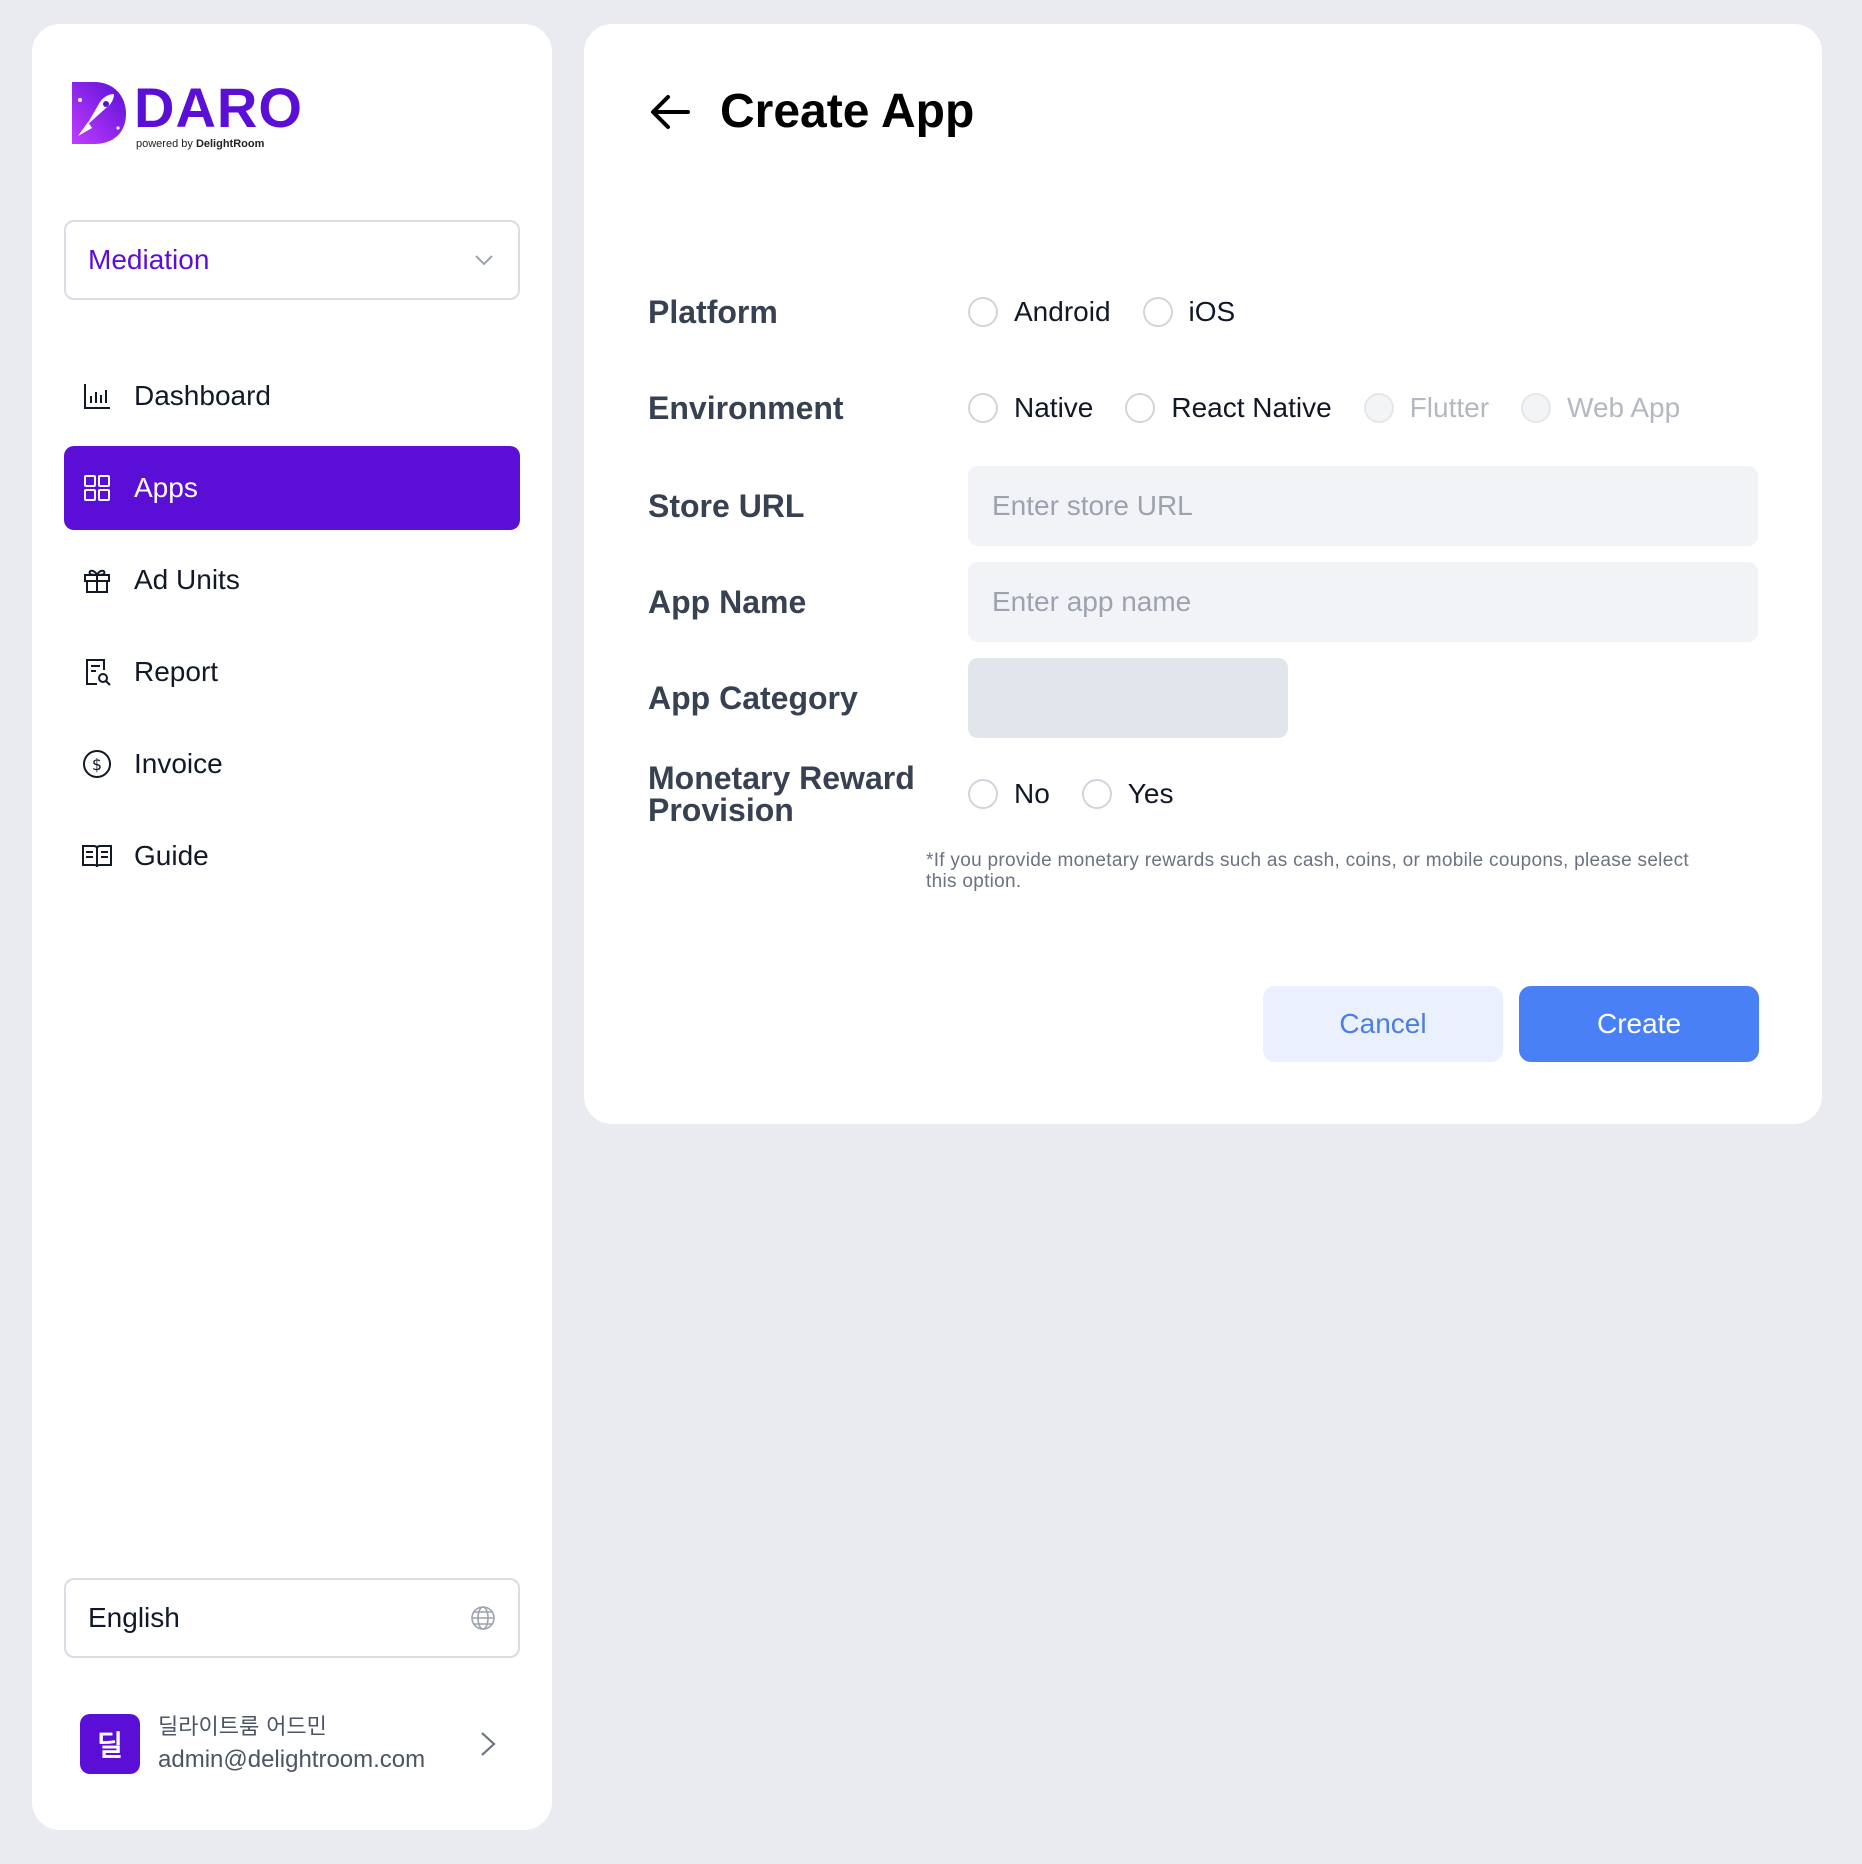  What do you see at coordinates (726, 506) in the screenshot?
I see `store-url-label: Store URL` at bounding box center [726, 506].